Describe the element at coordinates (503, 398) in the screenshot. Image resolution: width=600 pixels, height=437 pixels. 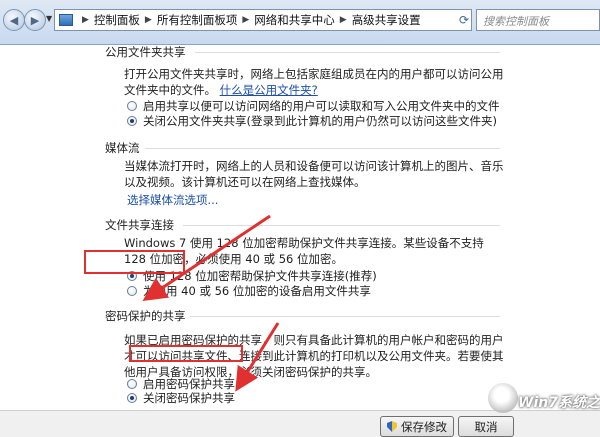
I see `watermark-logo-icon` at that location.